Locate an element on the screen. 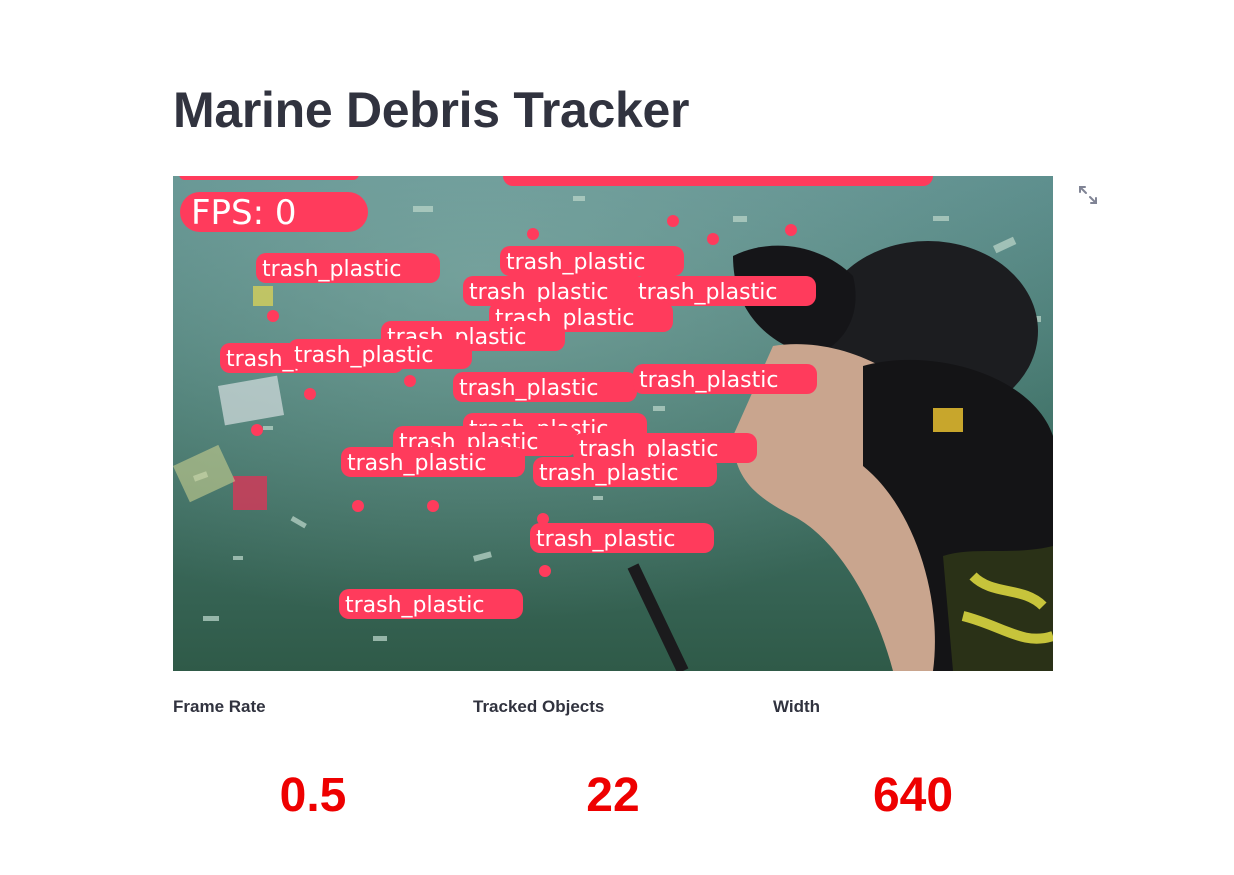  fps-overlay: FPS: 0 is located at coordinates (274, 212).